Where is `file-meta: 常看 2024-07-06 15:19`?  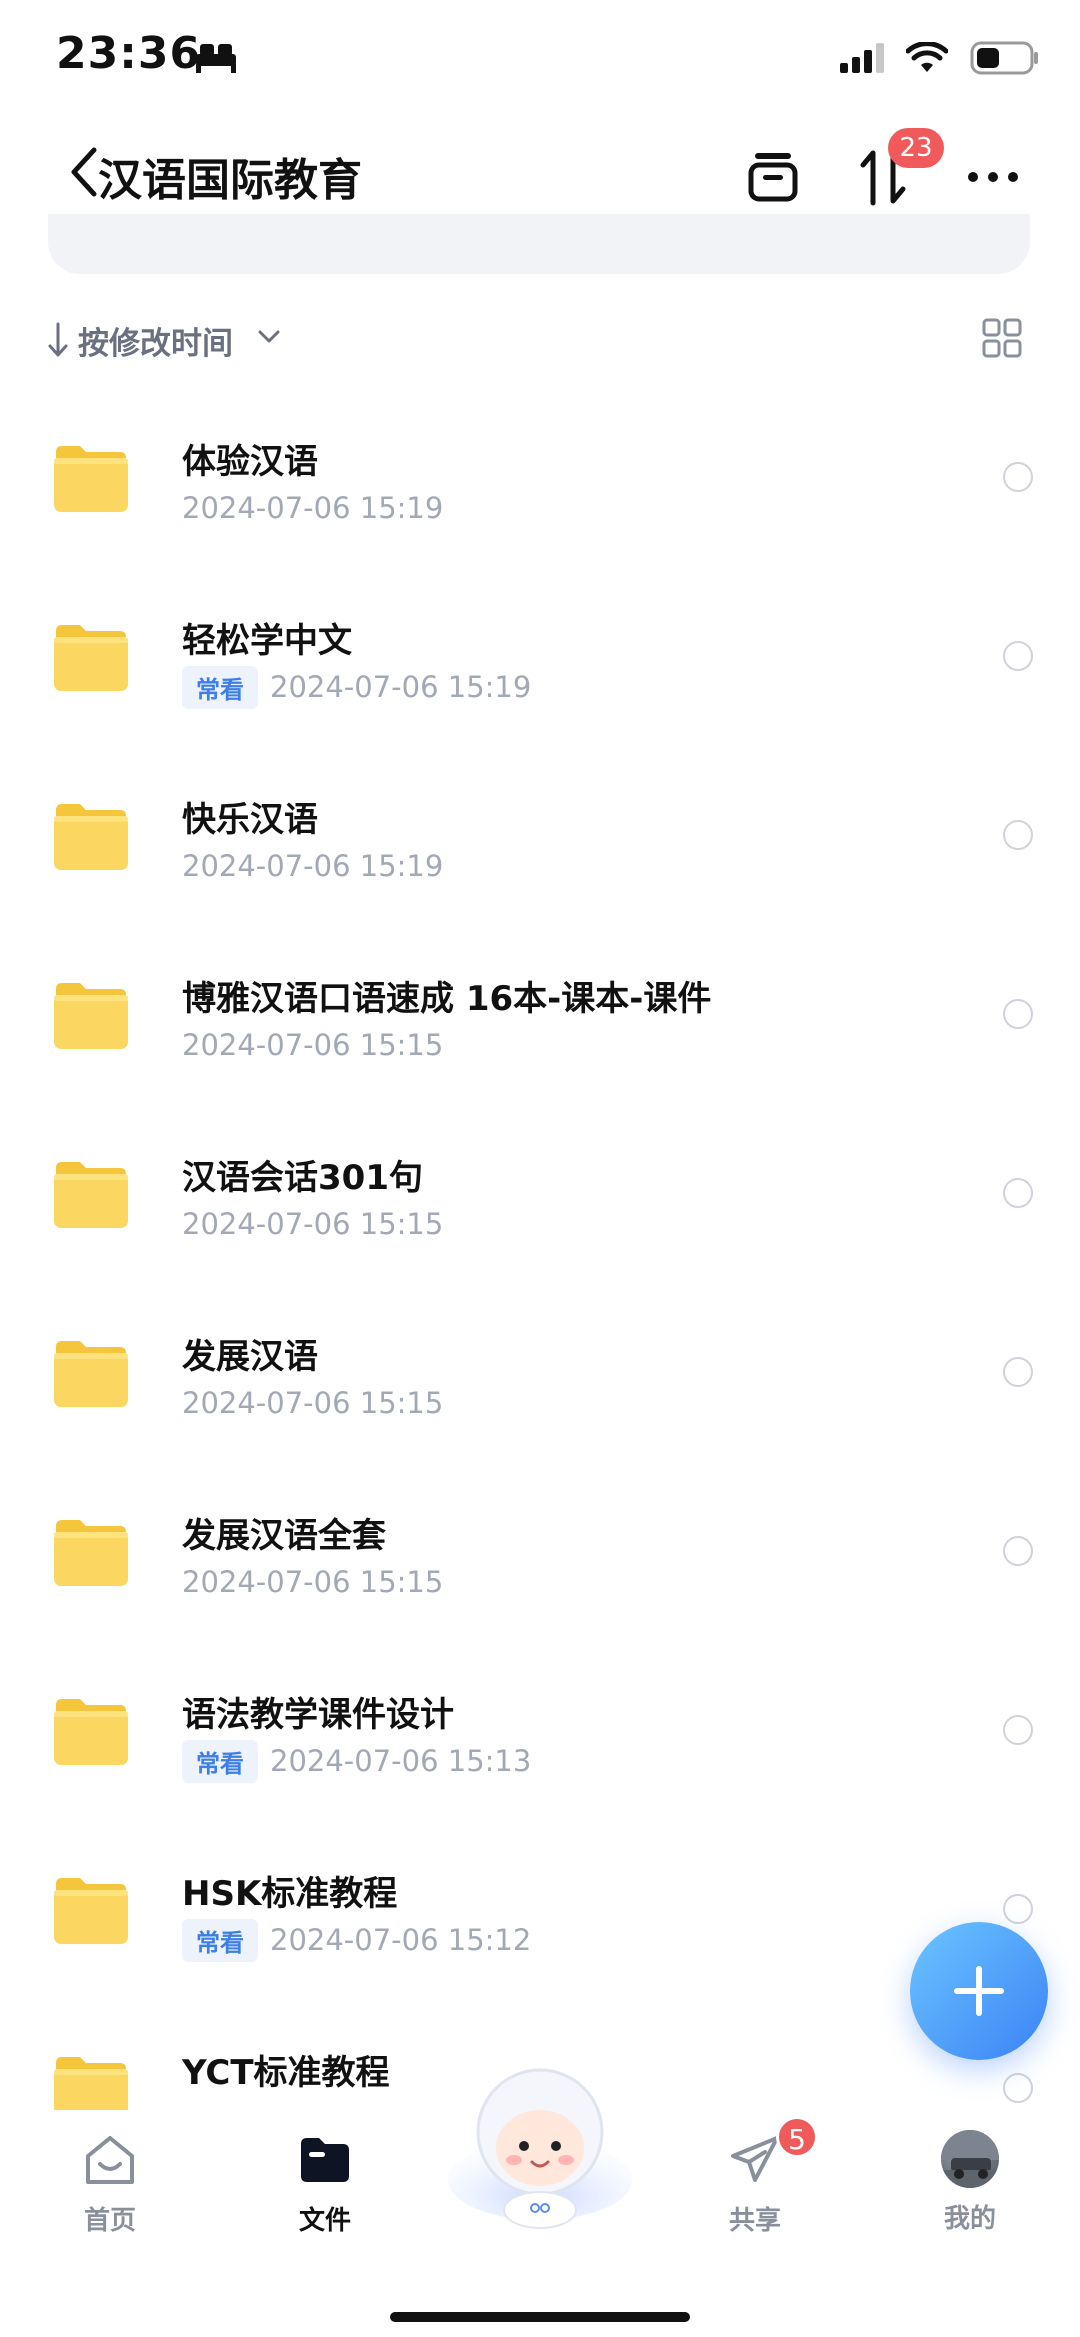
file-meta: 常看 2024-07-06 15:19 is located at coordinates (357, 687).